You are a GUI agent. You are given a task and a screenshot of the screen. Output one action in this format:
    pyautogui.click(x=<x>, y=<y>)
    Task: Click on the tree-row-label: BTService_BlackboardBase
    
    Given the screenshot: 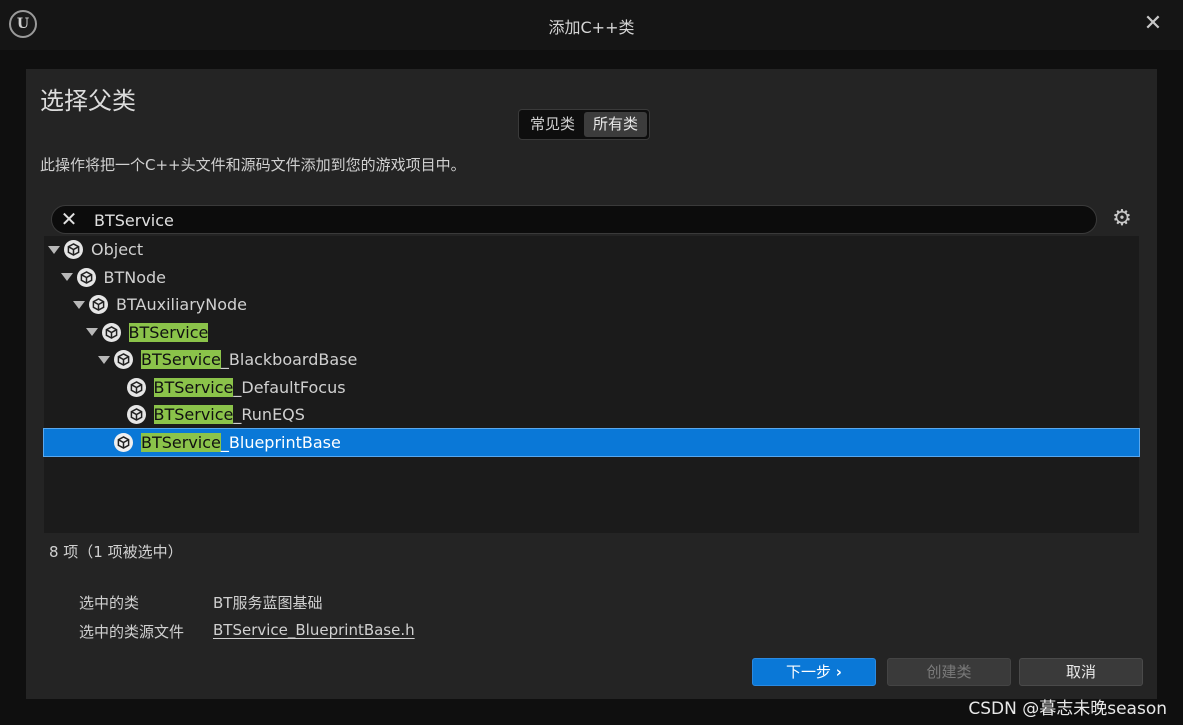 What is the action you would take?
    pyautogui.click(x=249, y=359)
    